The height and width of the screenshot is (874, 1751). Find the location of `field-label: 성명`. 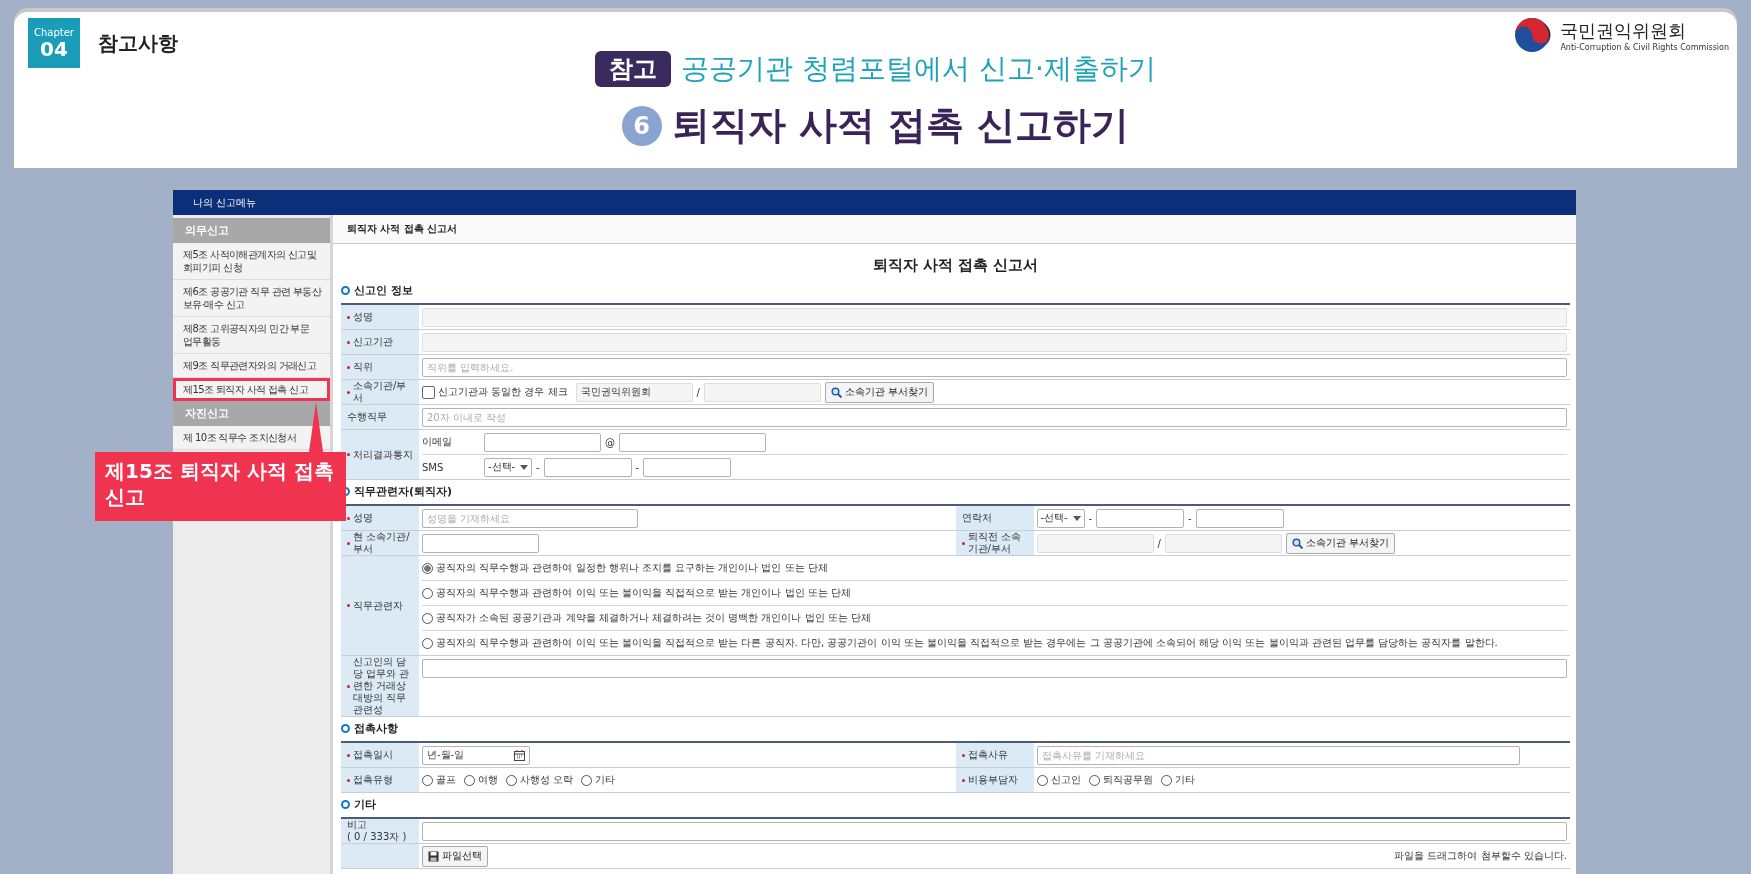

field-label: 성명 is located at coordinates (363, 518).